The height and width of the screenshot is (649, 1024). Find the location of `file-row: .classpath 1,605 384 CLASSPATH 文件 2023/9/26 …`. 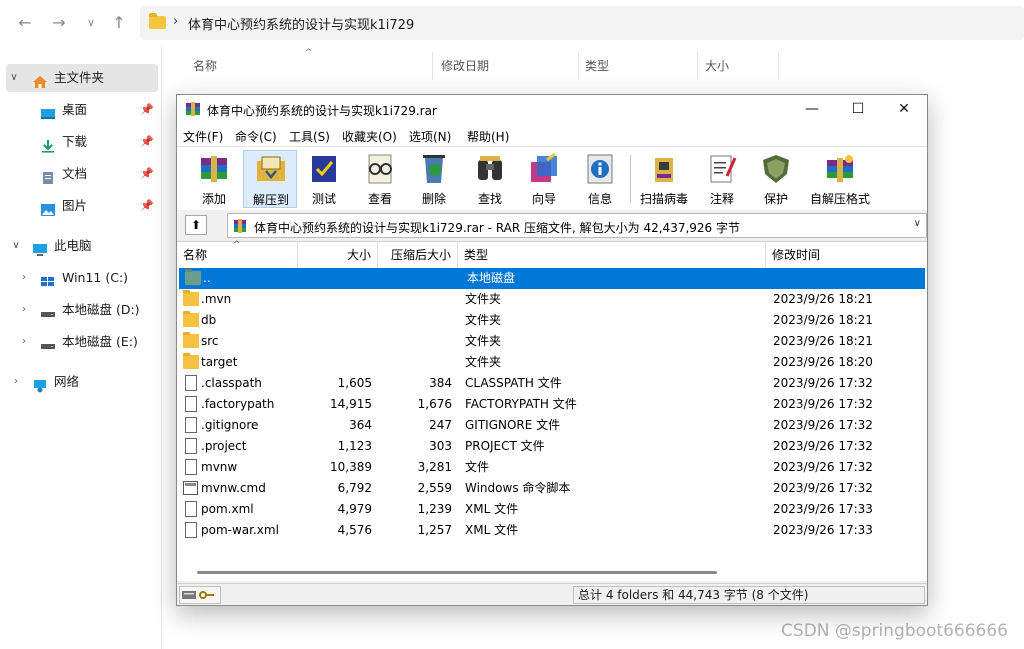

file-row: .classpath 1,605 384 CLASSPATH 文件 2023/9/26 … is located at coordinates (552, 383).